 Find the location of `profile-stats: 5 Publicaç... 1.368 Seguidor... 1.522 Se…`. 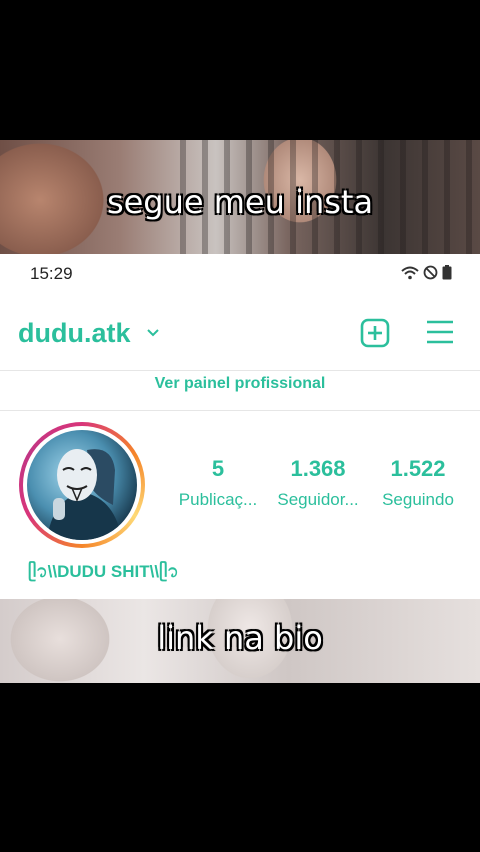

profile-stats: 5 Publicaç... 1.368 Seguidor... 1.522 Se… is located at coordinates (318, 483).